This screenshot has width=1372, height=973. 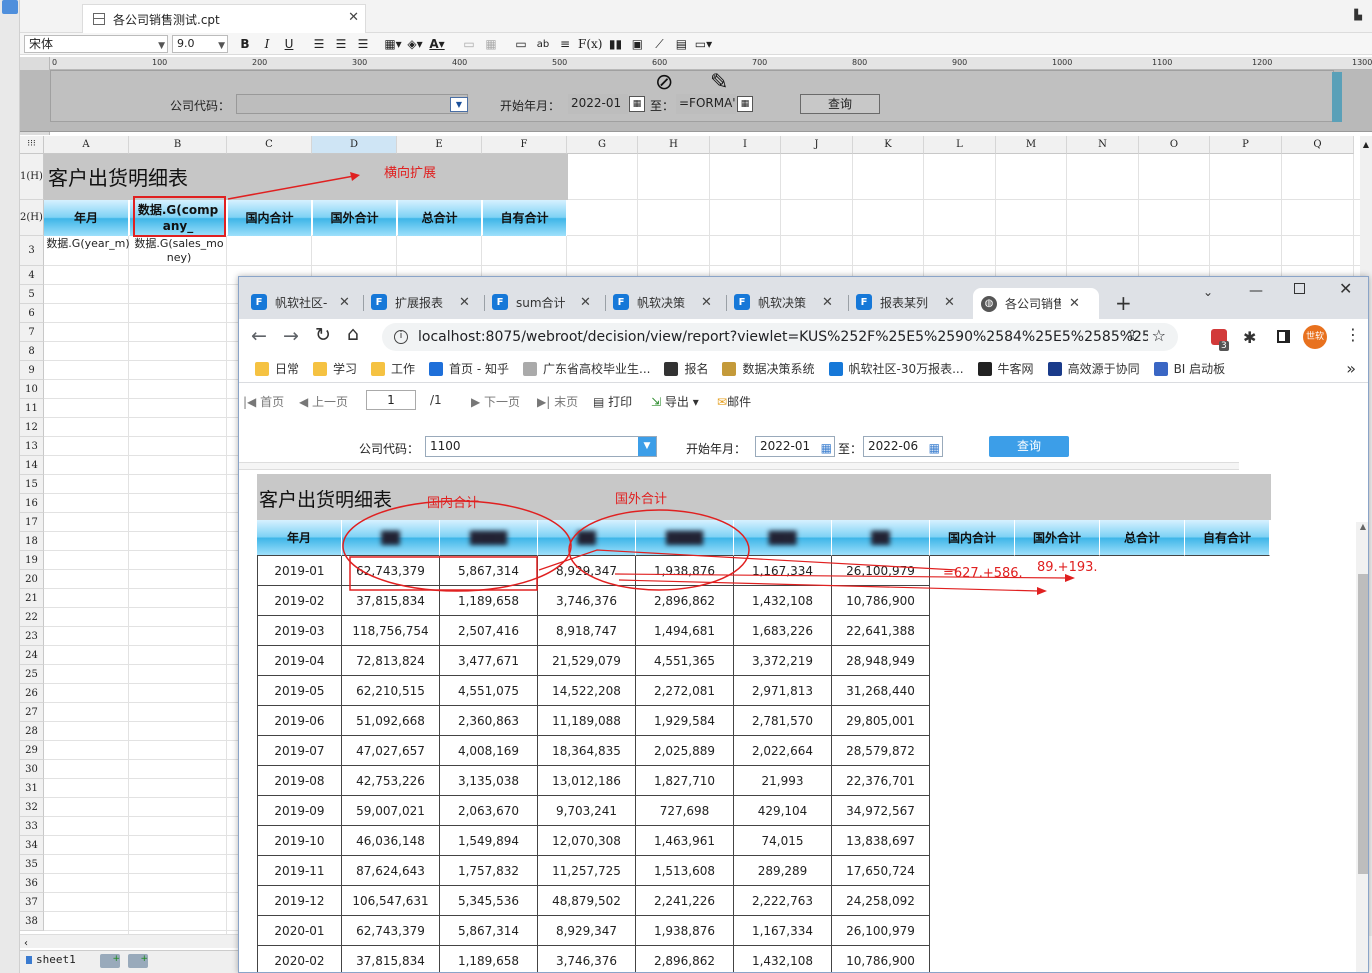 I want to click on prev-page-button: ◀ 上一页, so click(x=323, y=401).